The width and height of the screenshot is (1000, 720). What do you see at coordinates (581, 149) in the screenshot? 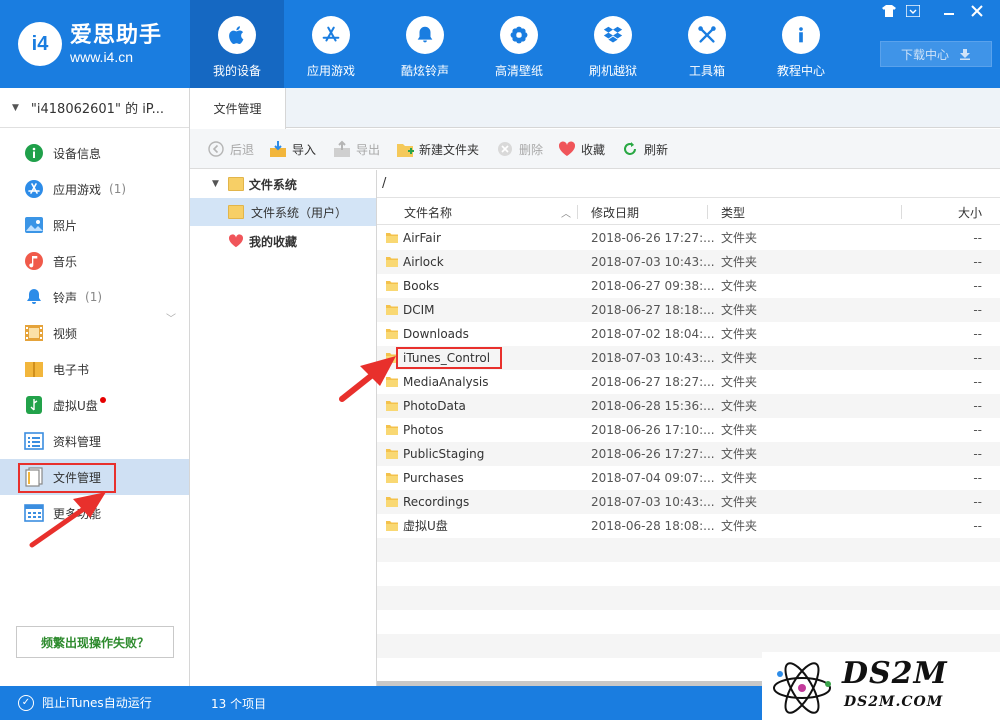
I see `favorite-button: 收藏` at bounding box center [581, 149].